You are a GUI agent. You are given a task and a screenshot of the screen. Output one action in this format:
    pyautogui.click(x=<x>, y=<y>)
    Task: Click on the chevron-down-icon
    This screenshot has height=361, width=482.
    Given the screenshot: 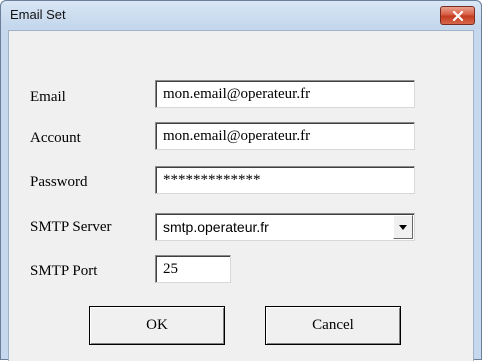 What is the action you would take?
    pyautogui.click(x=403, y=227)
    